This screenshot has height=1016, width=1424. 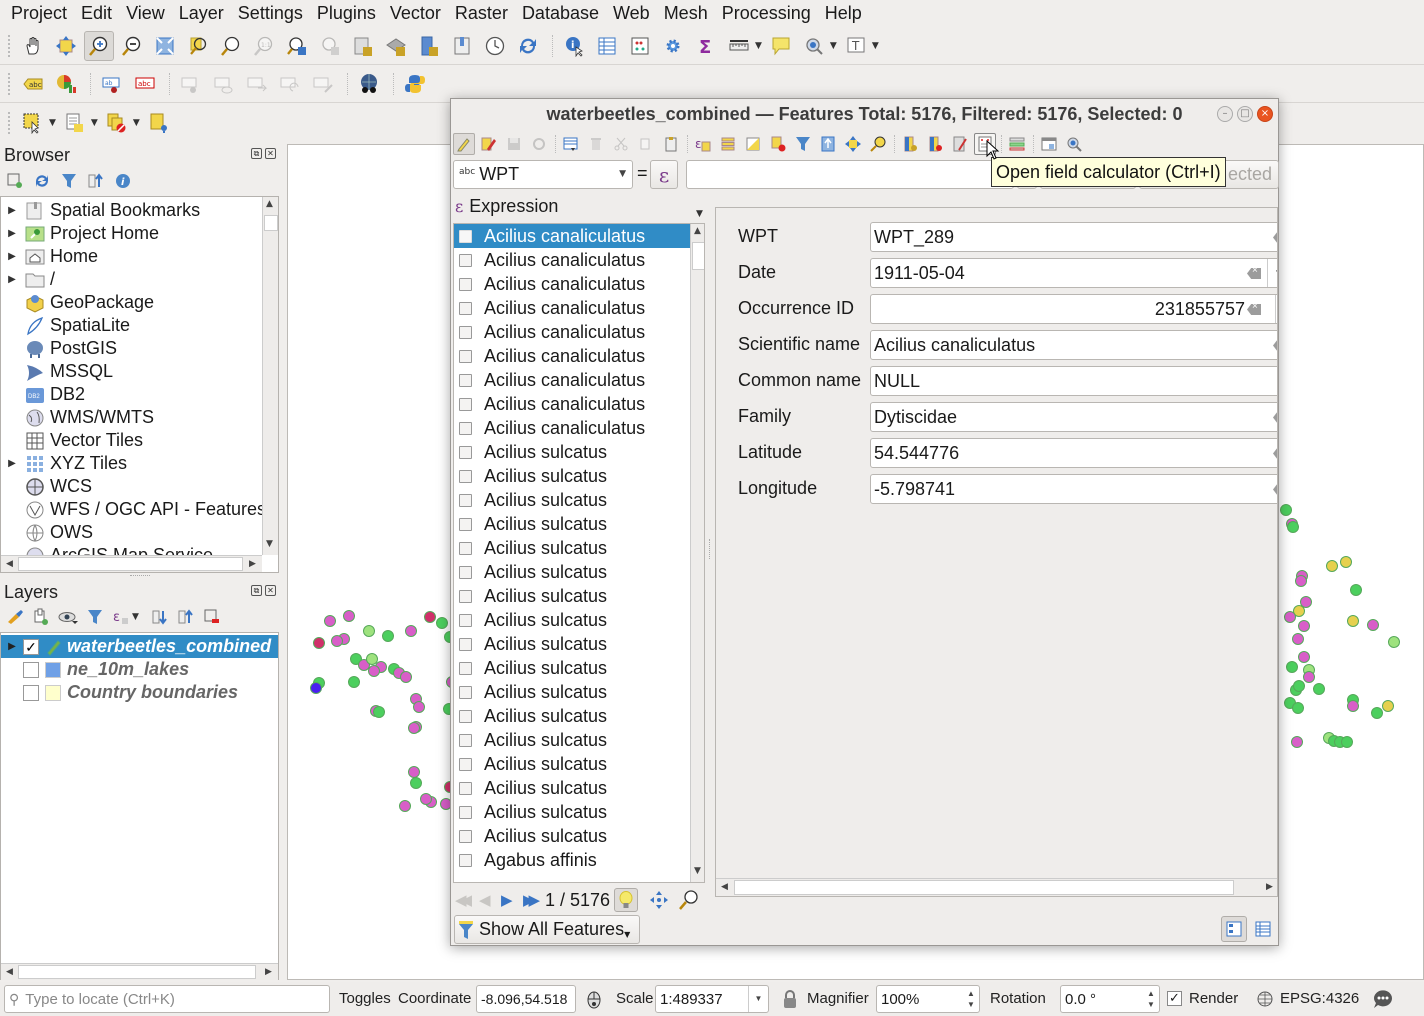 I want to click on browser-item-wcs: WCS, so click(x=46, y=486).